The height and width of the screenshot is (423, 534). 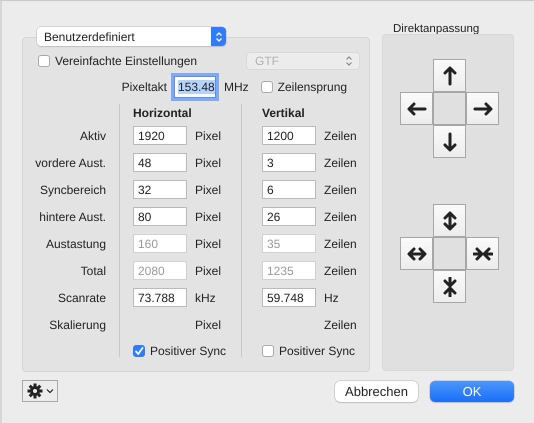 What do you see at coordinates (77, 325) in the screenshot?
I see `row-label: Skalierung` at bounding box center [77, 325].